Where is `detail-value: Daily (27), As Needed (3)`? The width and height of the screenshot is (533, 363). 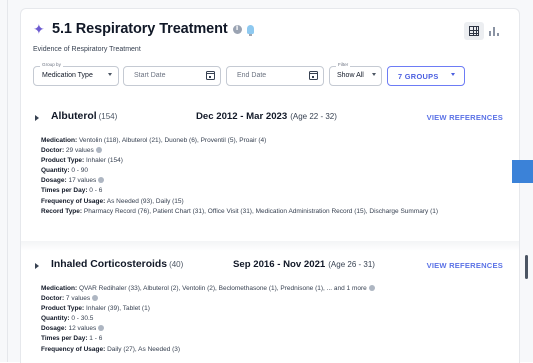
detail-value: Daily (27), As Needed (3) is located at coordinates (144, 349).